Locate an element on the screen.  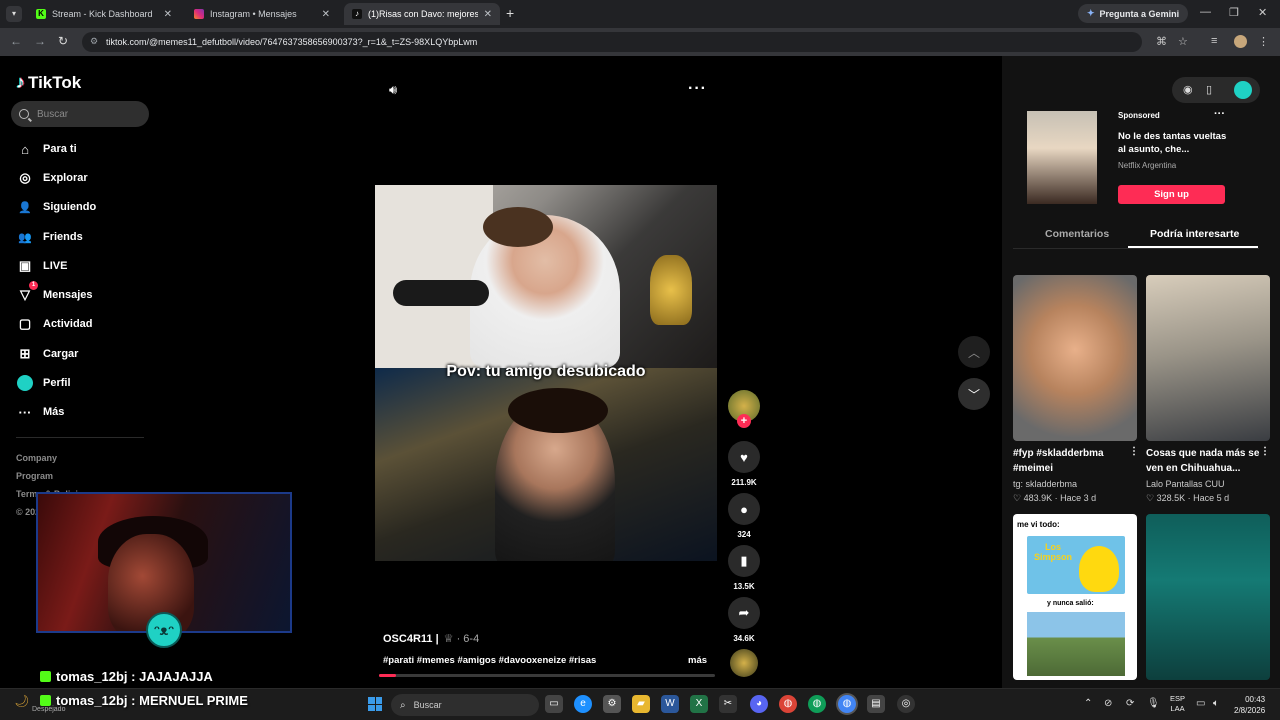
next-video-button: ﹀ is located at coordinates (974, 394).